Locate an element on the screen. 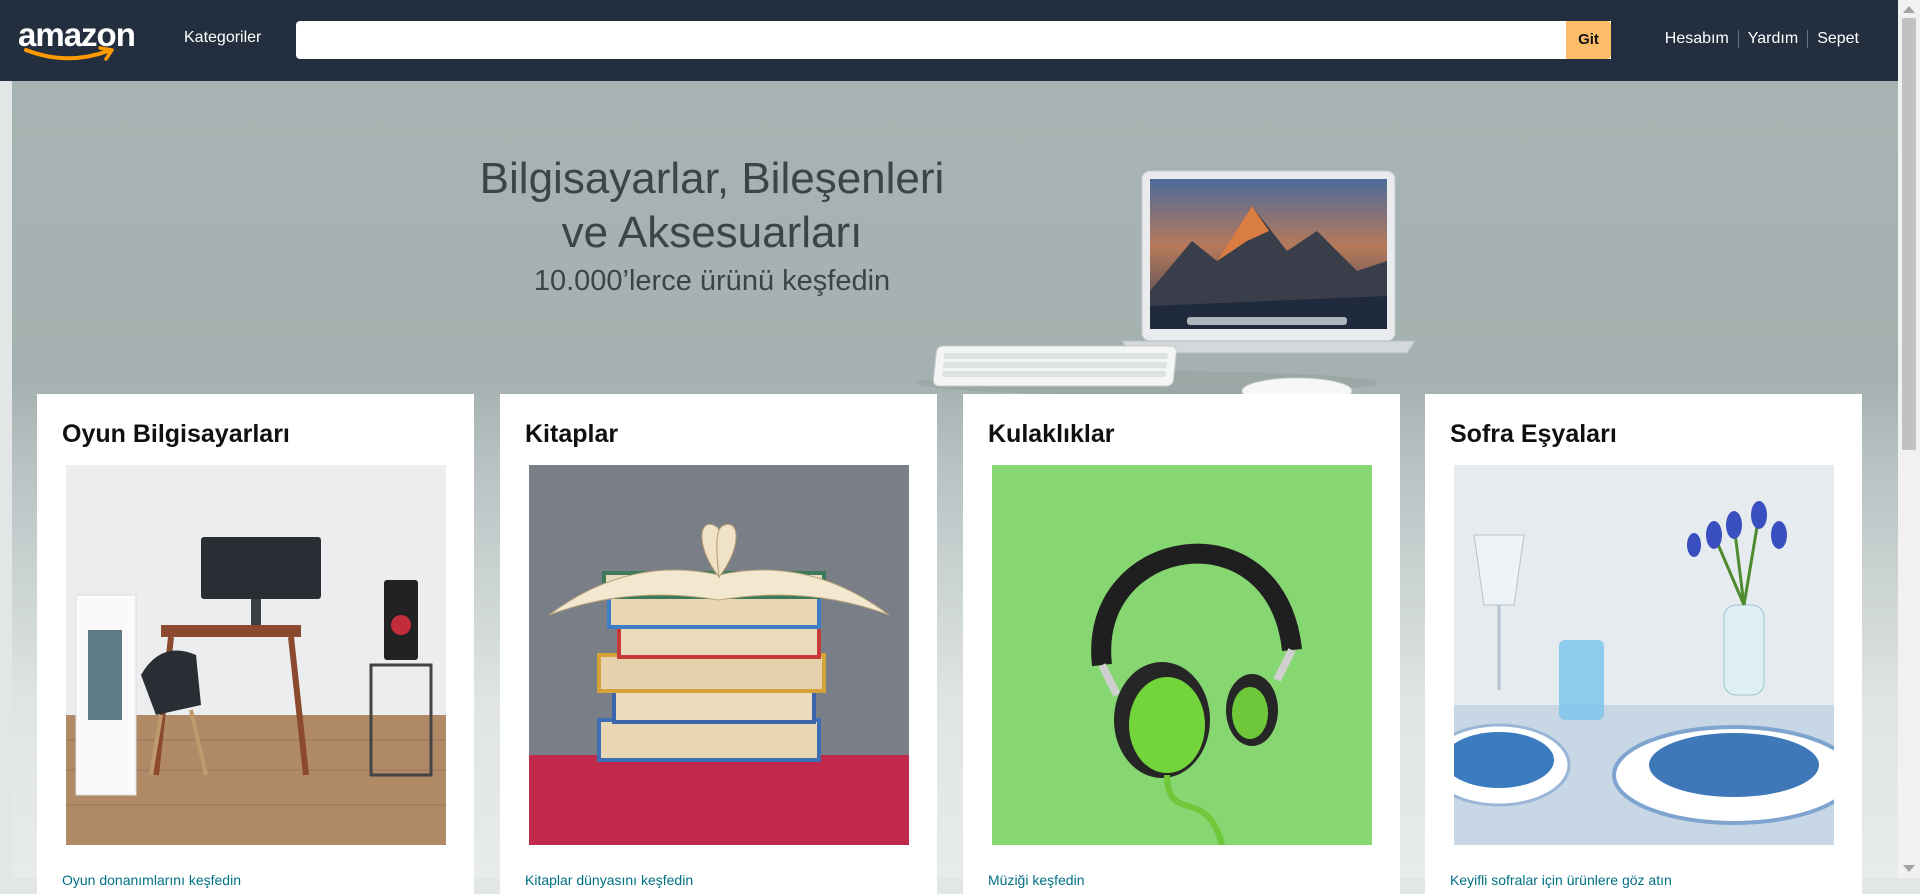  card-link: Oyun donanımlarını keşfedin is located at coordinates (151, 880).